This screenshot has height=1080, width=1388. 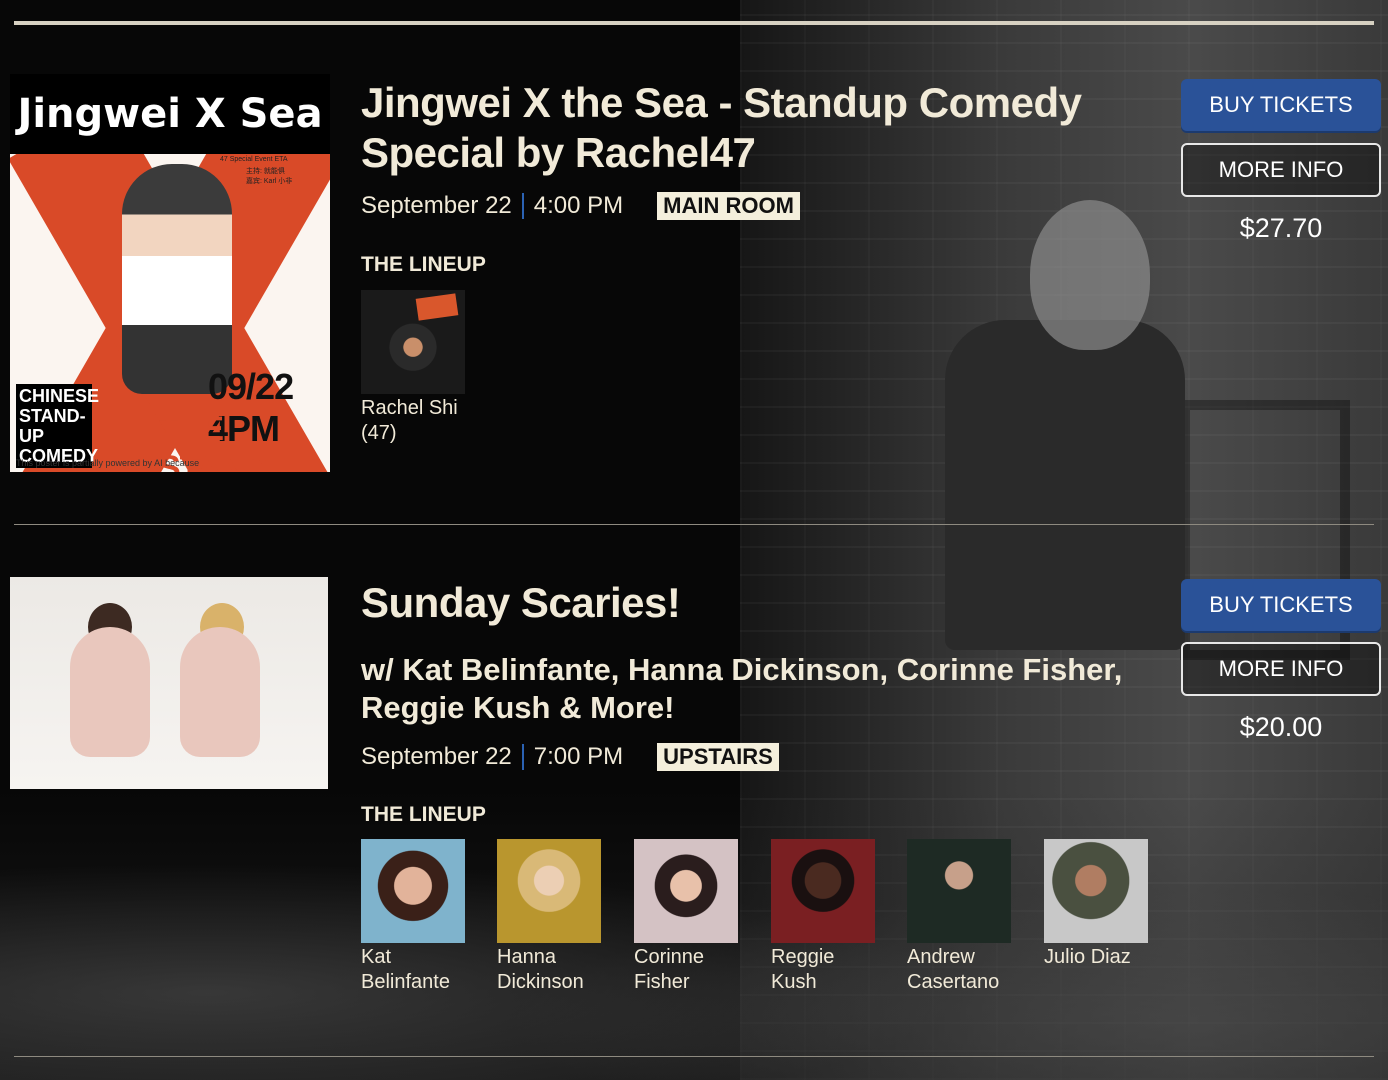 I want to click on comedy-logo-icon, so click(x=437, y=307).